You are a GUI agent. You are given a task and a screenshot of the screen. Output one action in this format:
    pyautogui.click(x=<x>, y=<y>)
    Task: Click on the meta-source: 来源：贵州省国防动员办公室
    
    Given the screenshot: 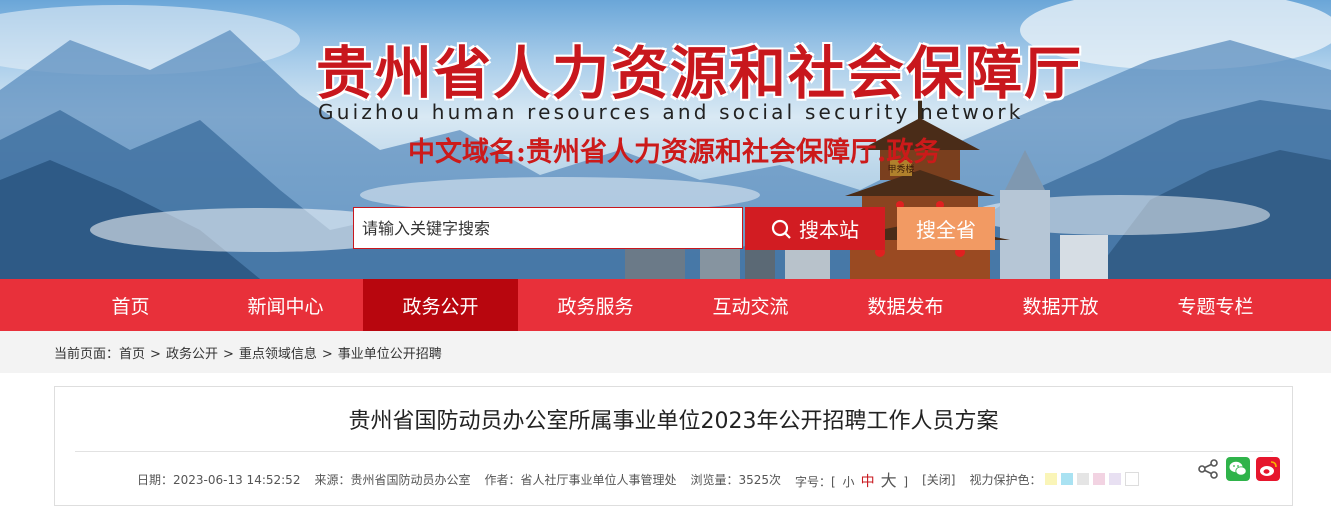 What is the action you would take?
    pyautogui.click(x=392, y=479)
    